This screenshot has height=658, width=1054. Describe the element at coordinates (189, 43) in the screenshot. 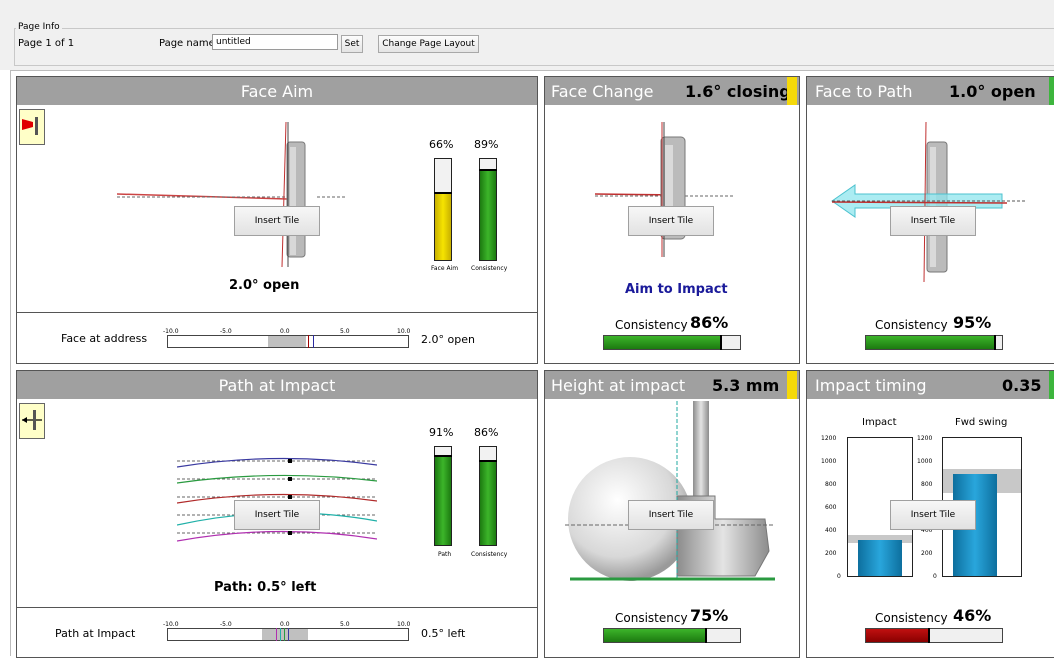

I see `page-name-label: Page name:` at that location.